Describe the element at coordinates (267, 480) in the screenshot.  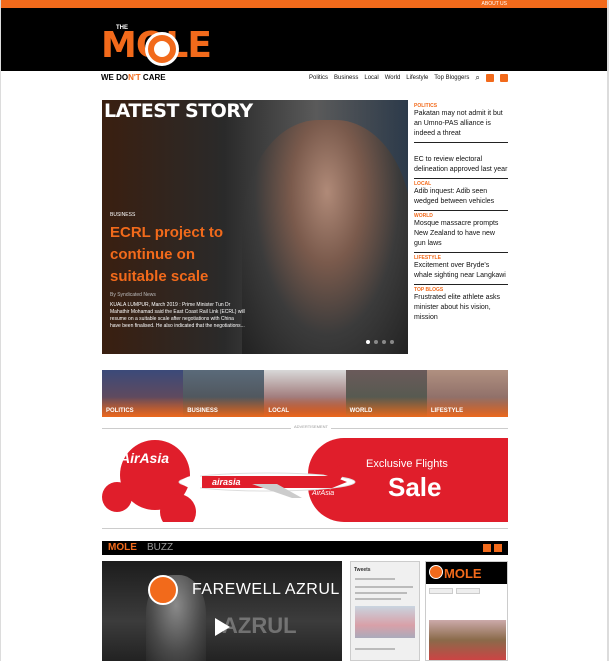
I see `airplane-icon: airasia AirAsia` at that location.